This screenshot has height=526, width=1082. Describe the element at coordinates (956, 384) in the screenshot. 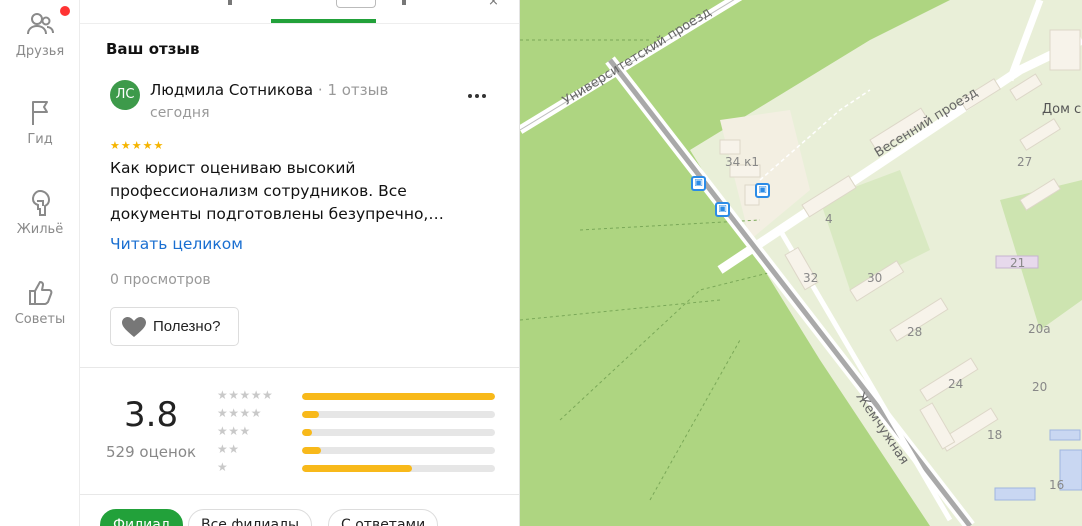

I see `house-number: 24` at that location.